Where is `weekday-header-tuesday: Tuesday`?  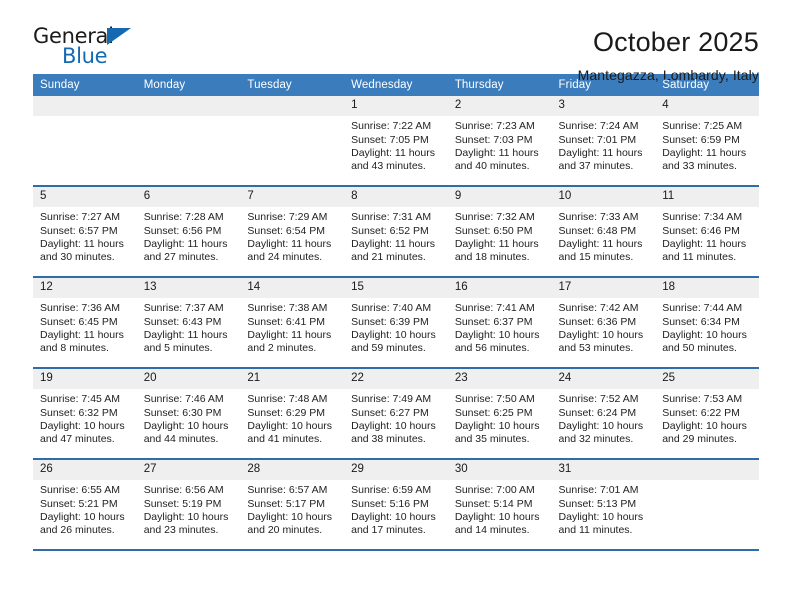 weekday-header-tuesday: Tuesday is located at coordinates (292, 85).